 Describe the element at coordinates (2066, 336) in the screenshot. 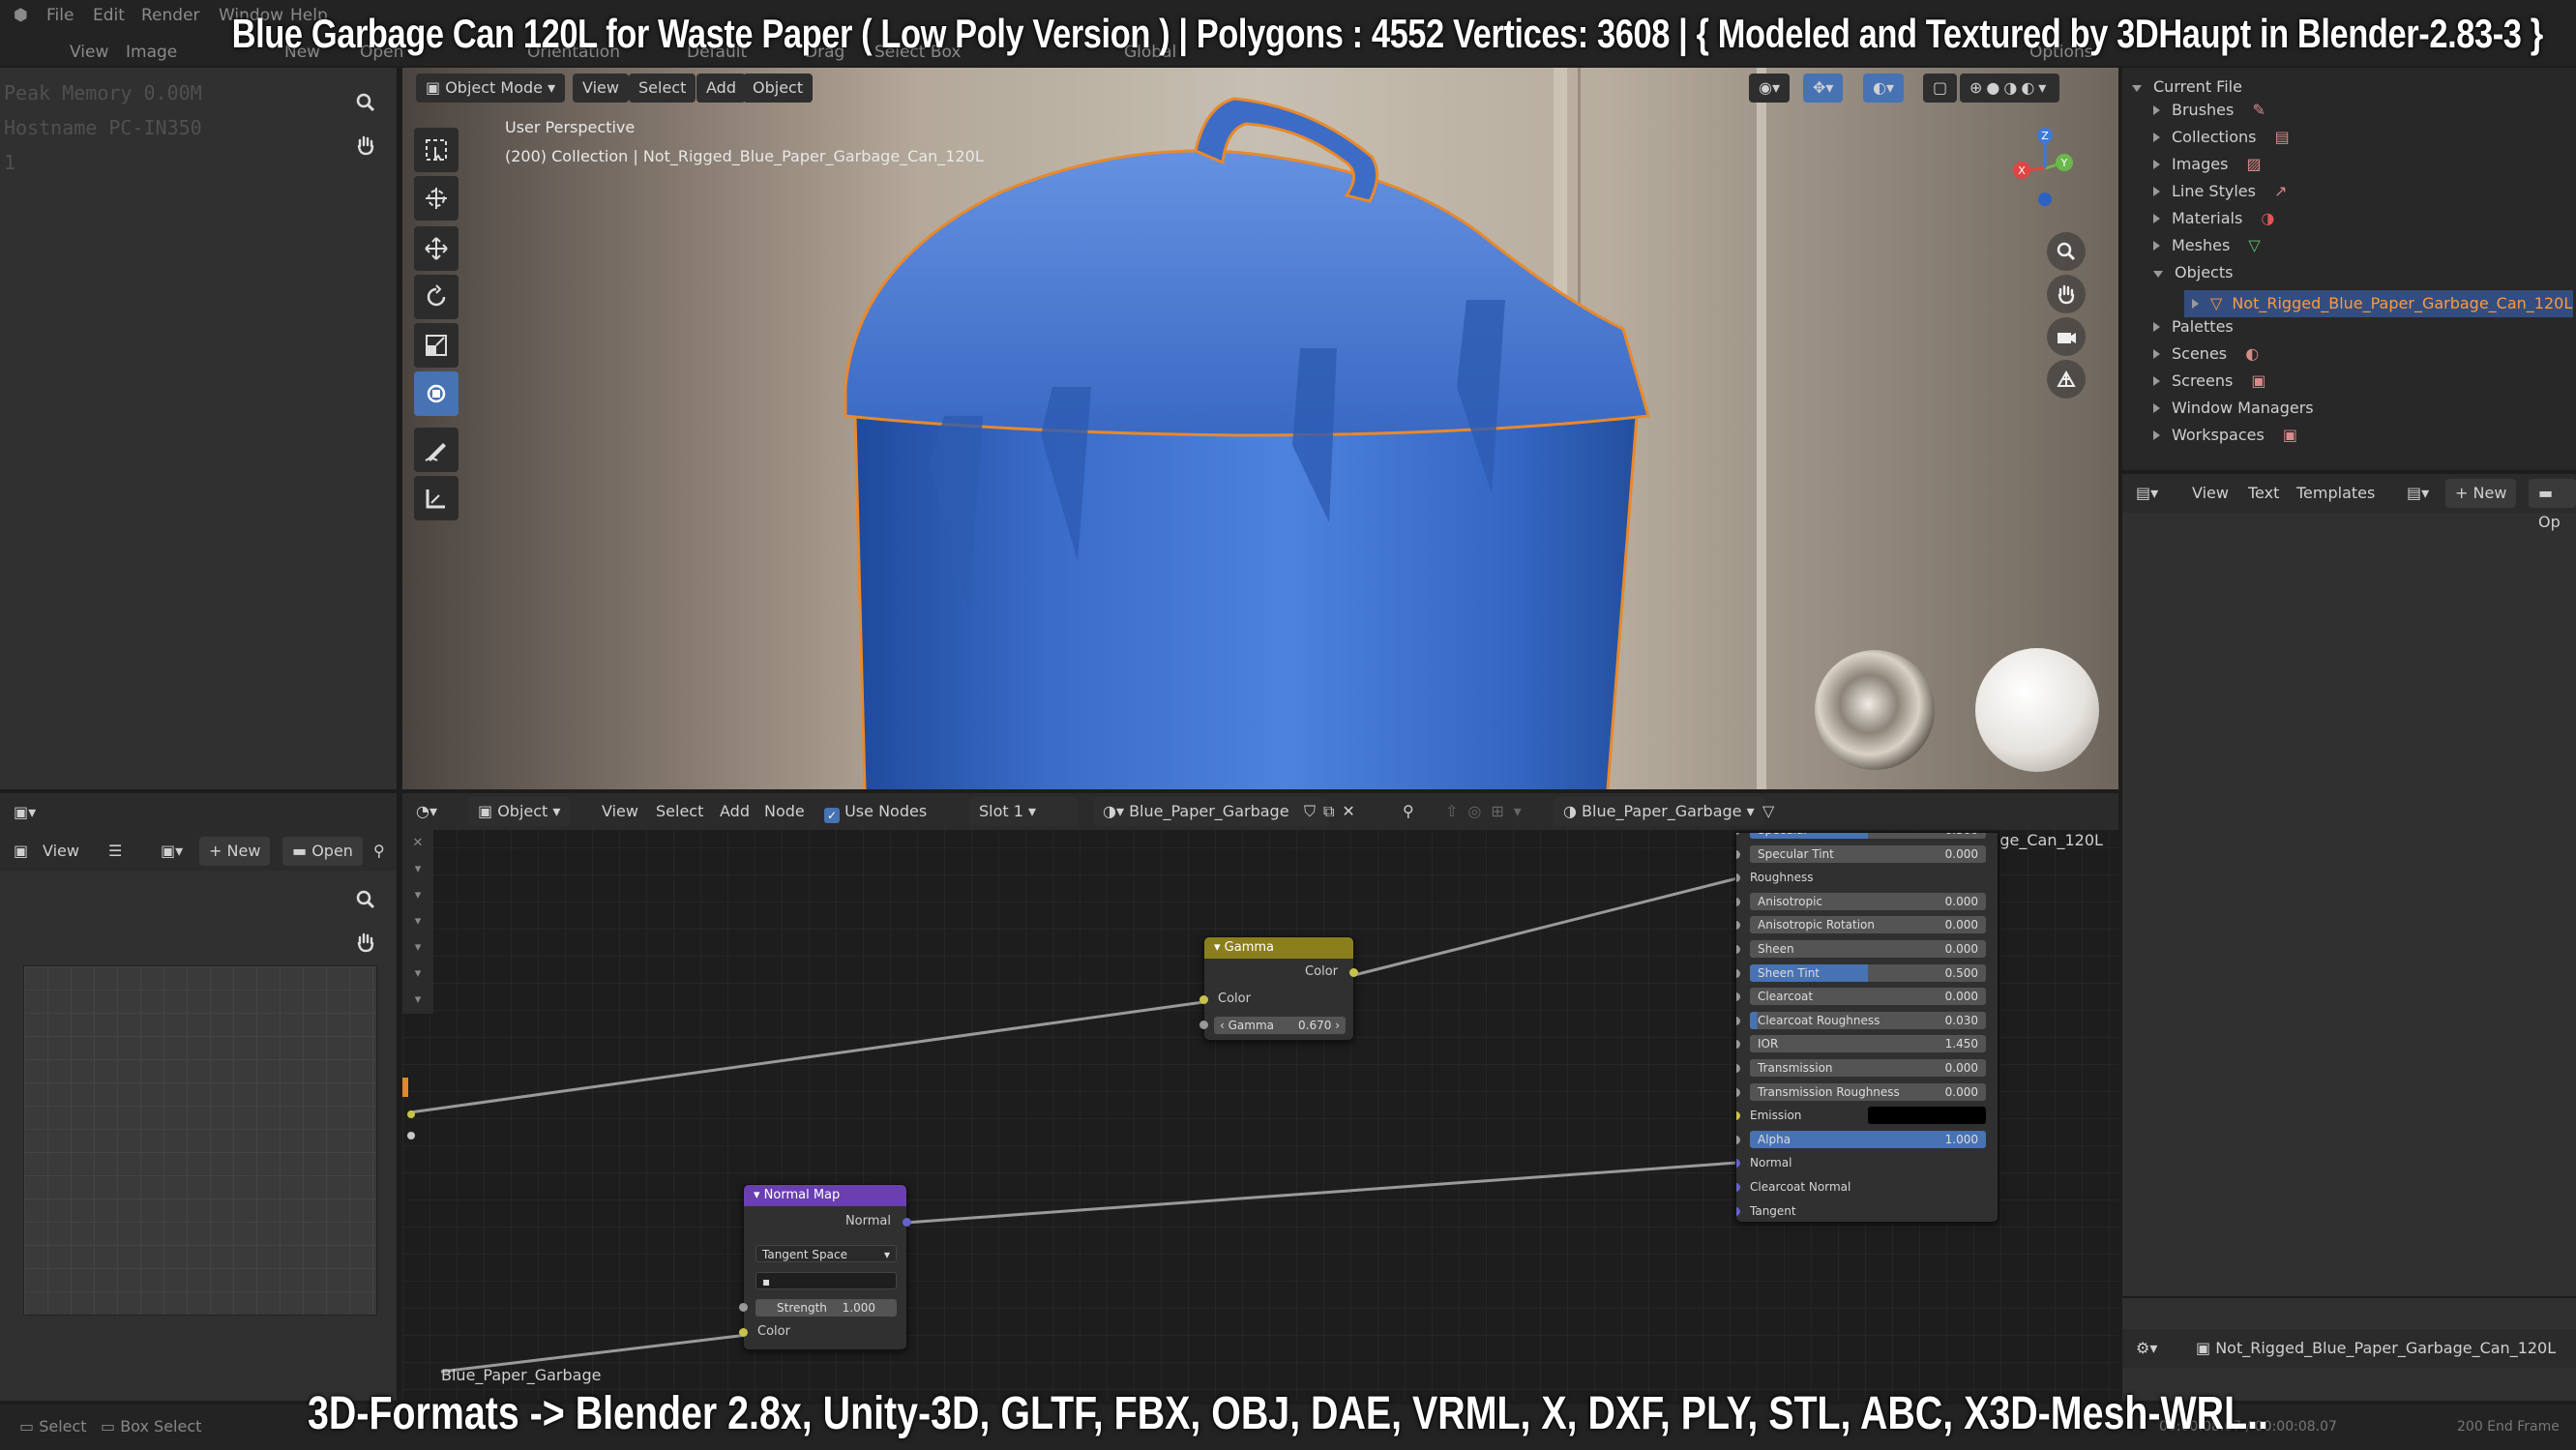

I see `camera-view-icon` at that location.